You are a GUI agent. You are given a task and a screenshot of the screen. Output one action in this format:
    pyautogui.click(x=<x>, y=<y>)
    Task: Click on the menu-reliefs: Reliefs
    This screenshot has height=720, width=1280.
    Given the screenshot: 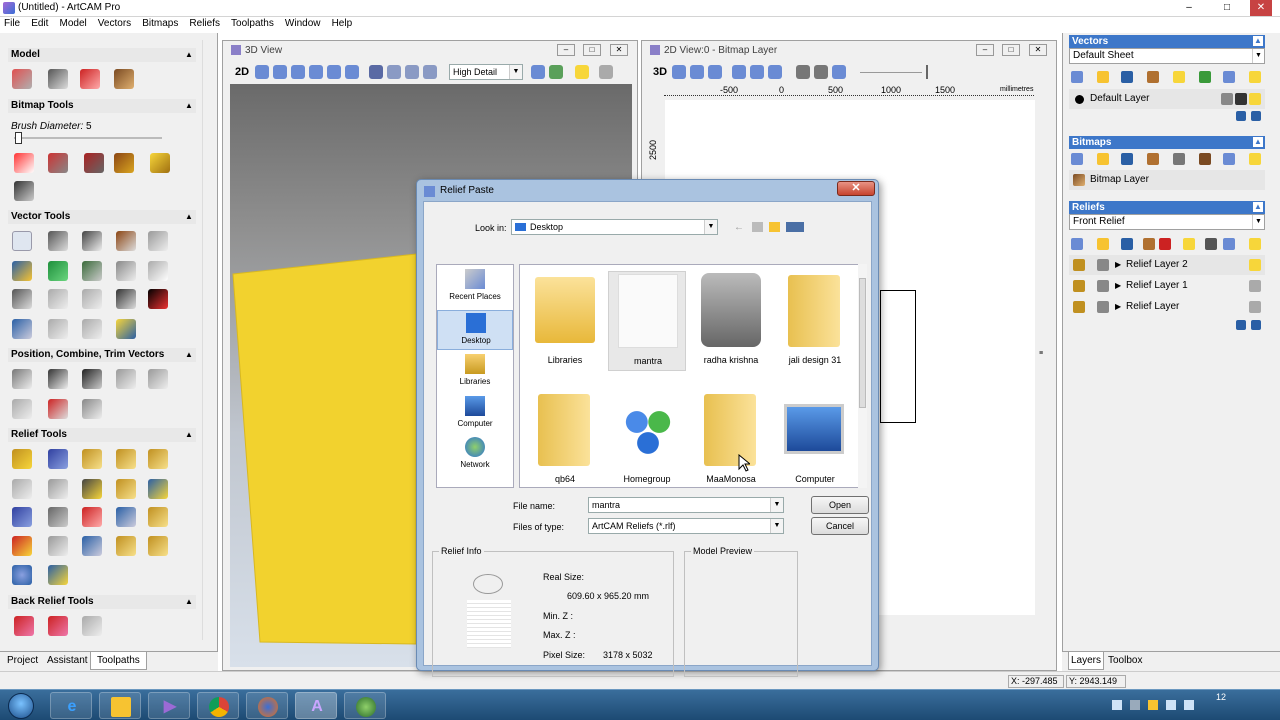 What is the action you would take?
    pyautogui.click(x=204, y=23)
    